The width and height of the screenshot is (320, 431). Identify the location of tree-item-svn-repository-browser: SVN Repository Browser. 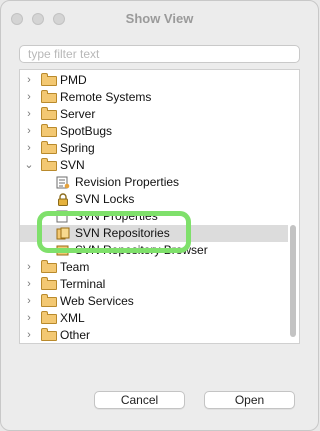
(154, 250).